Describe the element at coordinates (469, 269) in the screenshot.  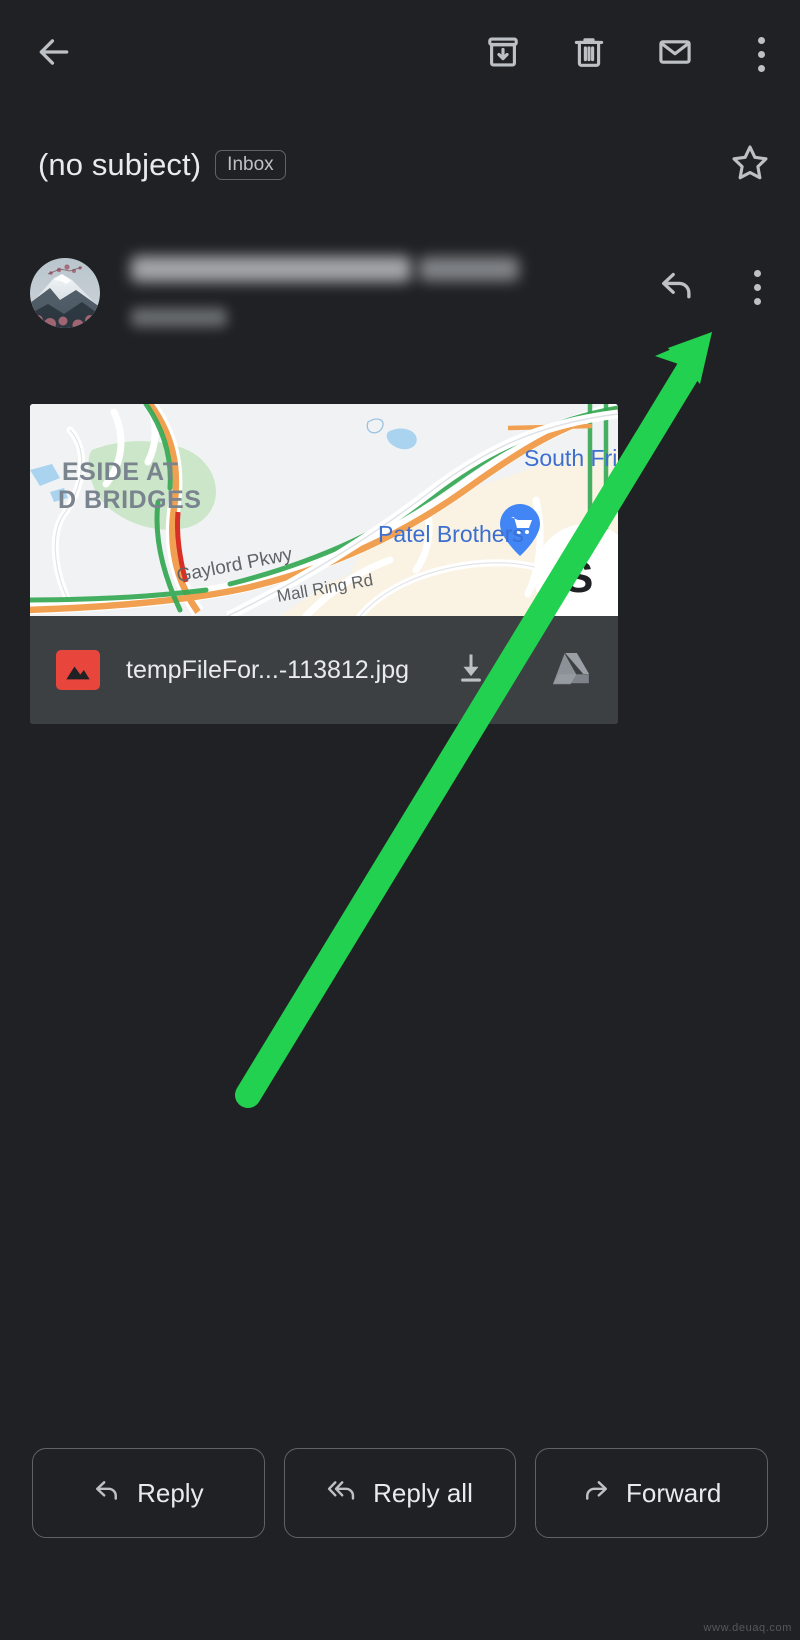
I see `sender-email-redacted` at that location.